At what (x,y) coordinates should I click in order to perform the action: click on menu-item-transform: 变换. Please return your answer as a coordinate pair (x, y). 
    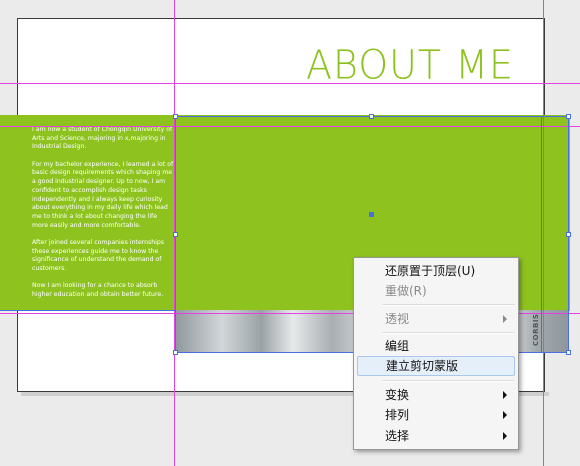
    Looking at the image, I should click on (436, 395).